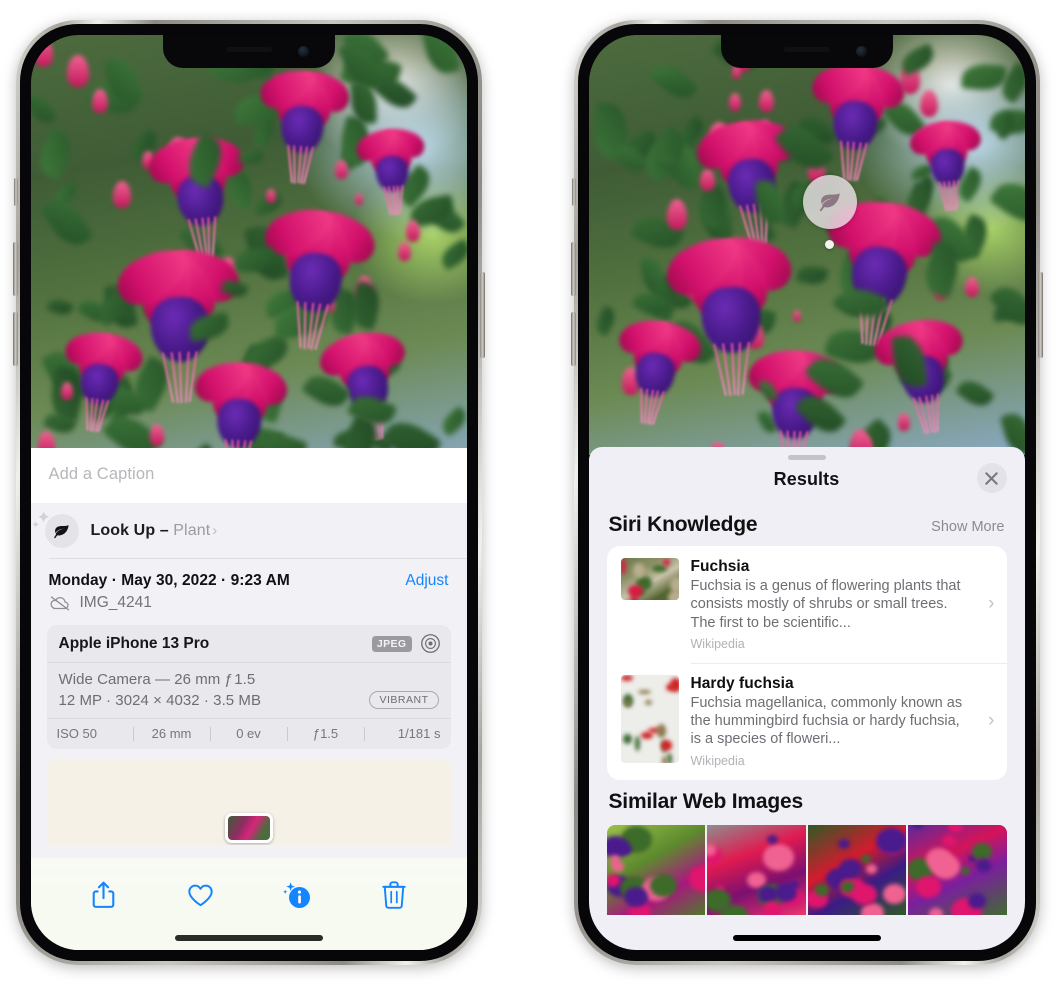  What do you see at coordinates (169, 580) in the screenshot?
I see `capture-date: Monday · May 30, 2022 · 9:23 AM` at bounding box center [169, 580].